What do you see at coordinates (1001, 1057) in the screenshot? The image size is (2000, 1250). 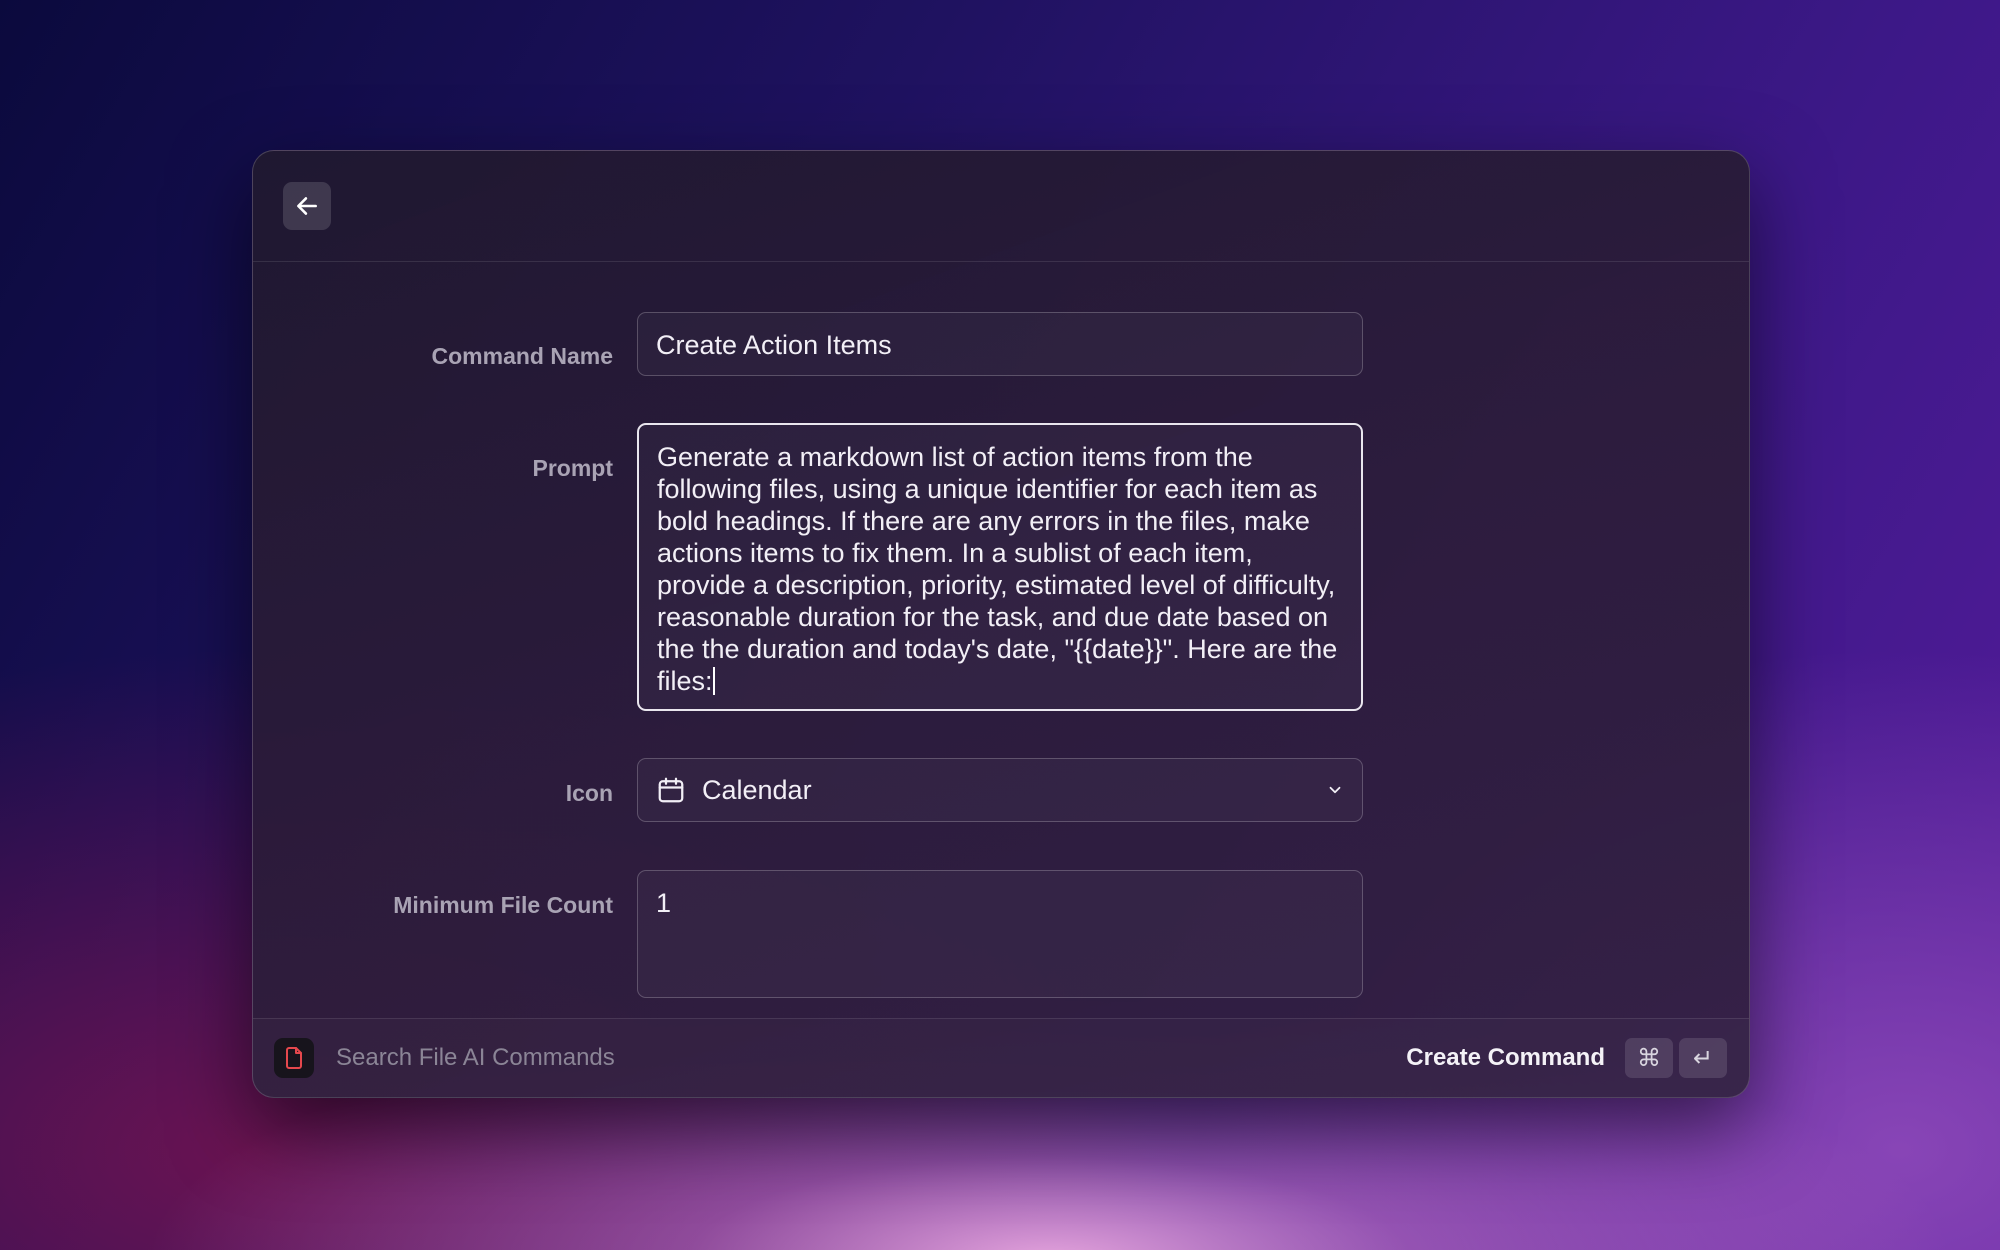 I see `action-bar: Create Command ⌘ ↵` at bounding box center [1001, 1057].